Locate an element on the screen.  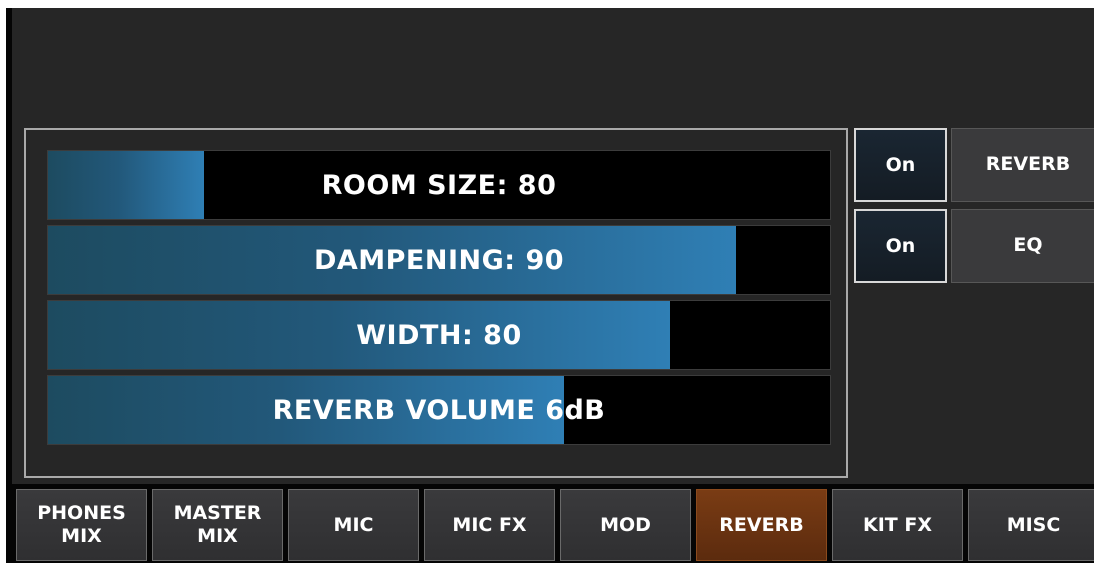
tab-mod: MOD is located at coordinates (625, 525).